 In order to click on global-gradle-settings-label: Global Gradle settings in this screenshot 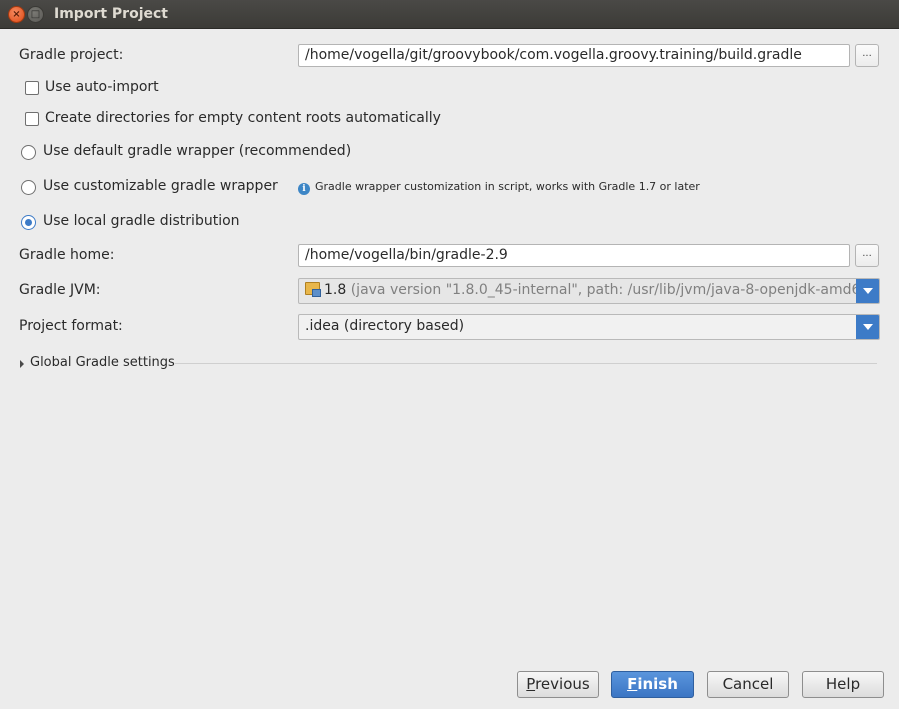, I will do `click(102, 362)`.